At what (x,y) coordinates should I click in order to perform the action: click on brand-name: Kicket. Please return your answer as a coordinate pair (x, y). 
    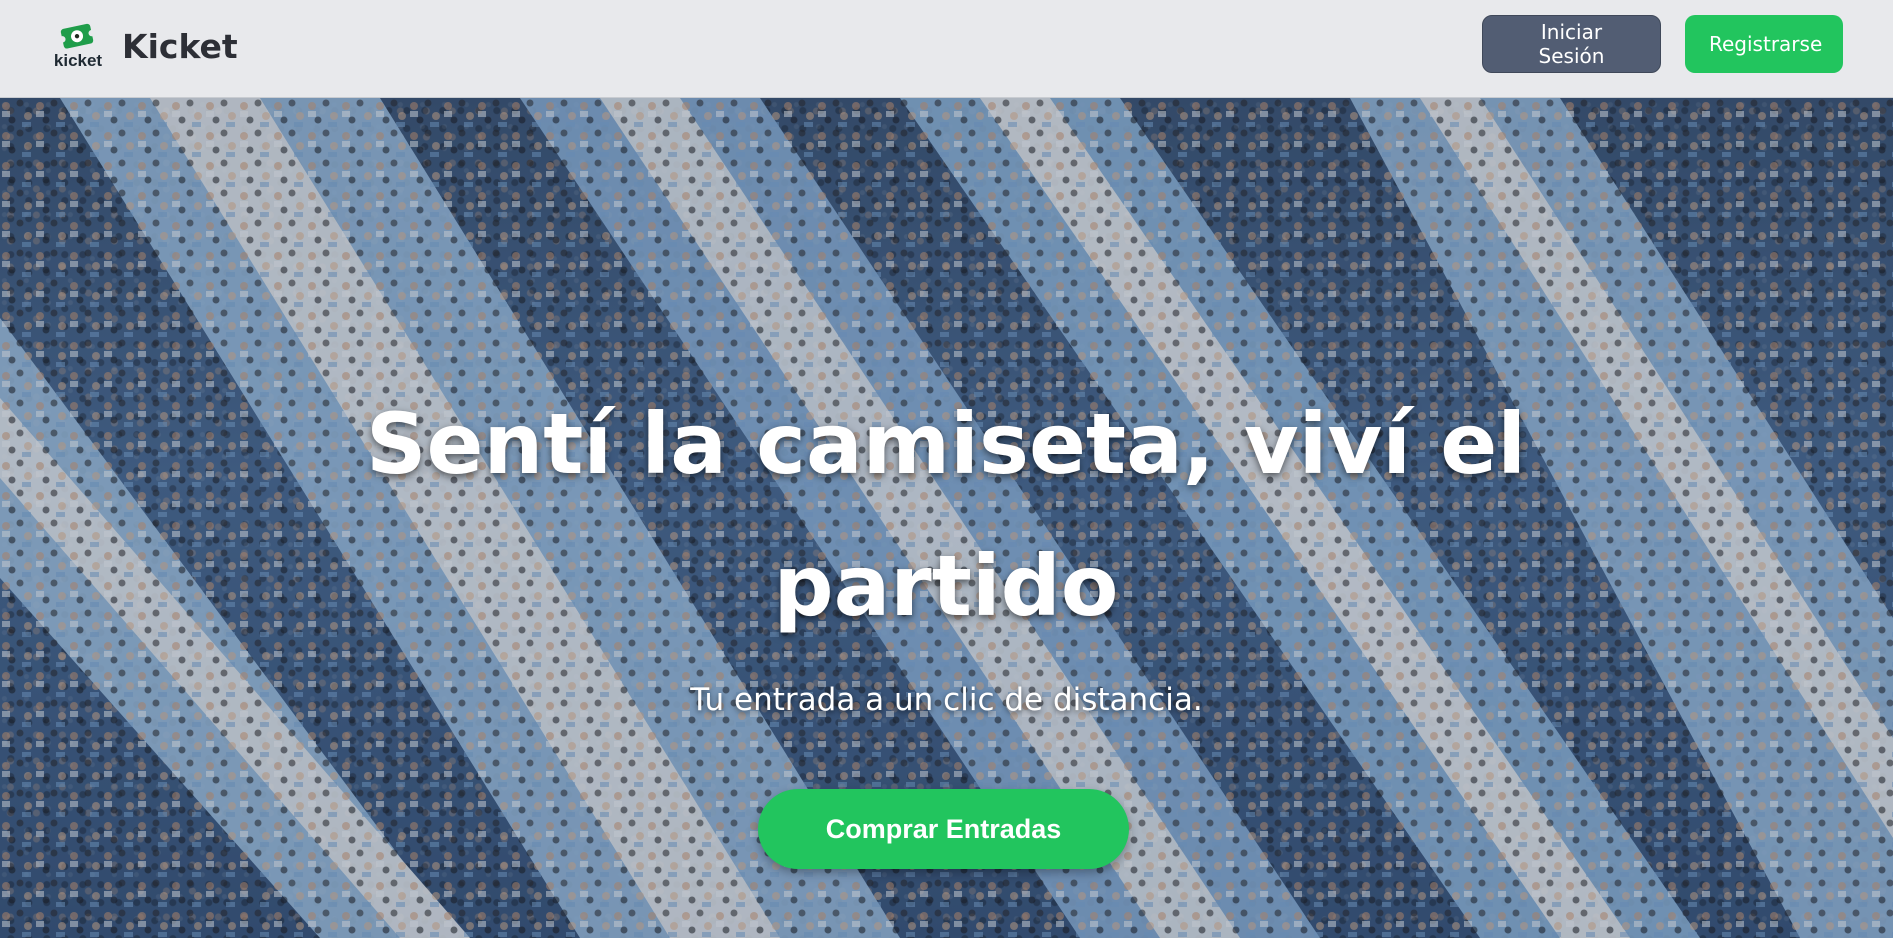
    Looking at the image, I should click on (180, 46).